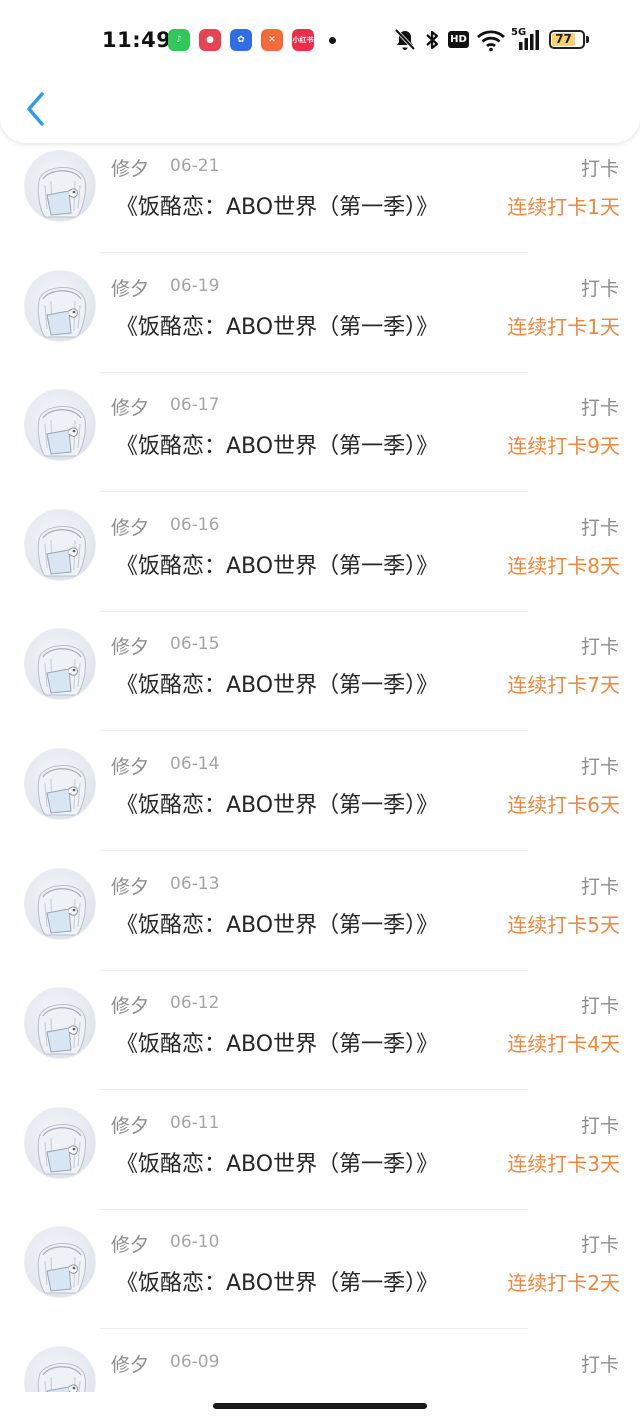 The width and height of the screenshot is (640, 1422). What do you see at coordinates (195, 883) in the screenshot?
I see `checkin-date: 06-13` at bounding box center [195, 883].